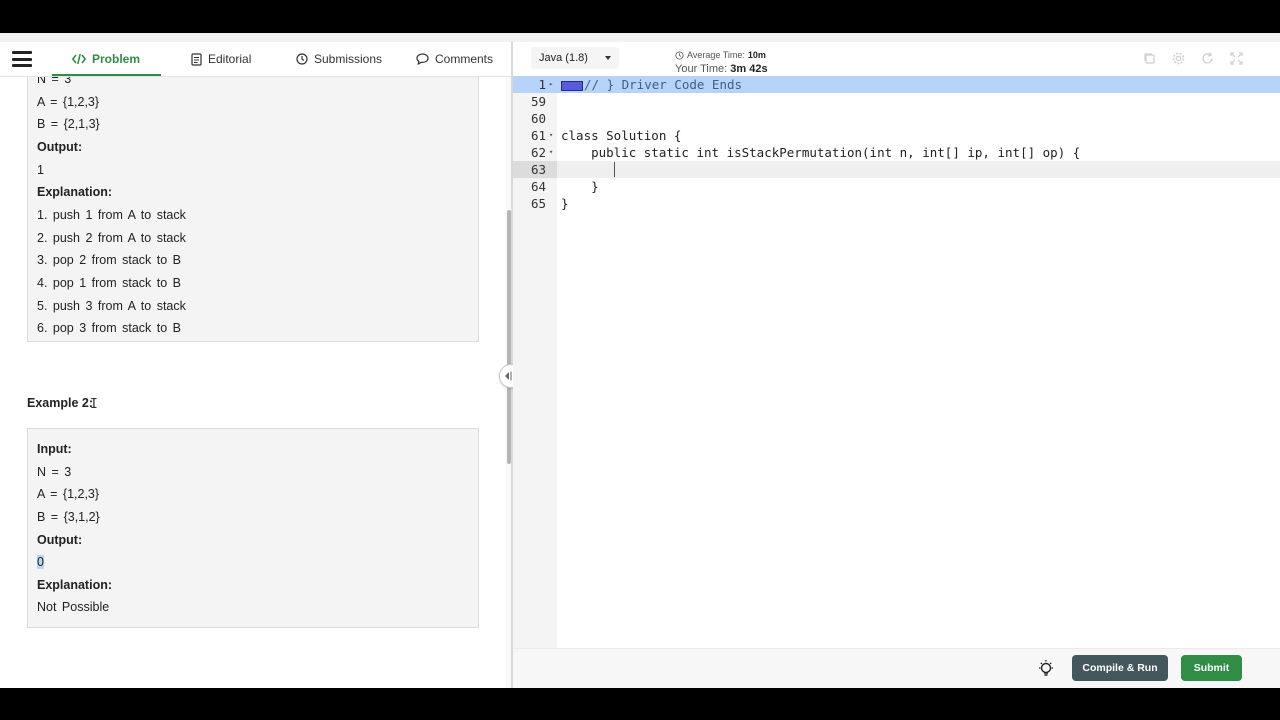 Image resolution: width=1280 pixels, height=720 pixels. What do you see at coordinates (896, 101) in the screenshot?
I see `code-line: 59` at bounding box center [896, 101].